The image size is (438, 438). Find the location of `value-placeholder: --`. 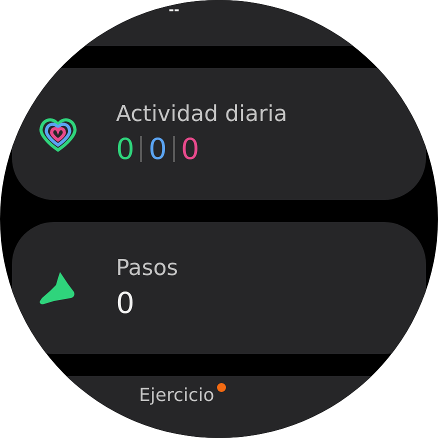

value-placeholder: -- is located at coordinates (174, 10).